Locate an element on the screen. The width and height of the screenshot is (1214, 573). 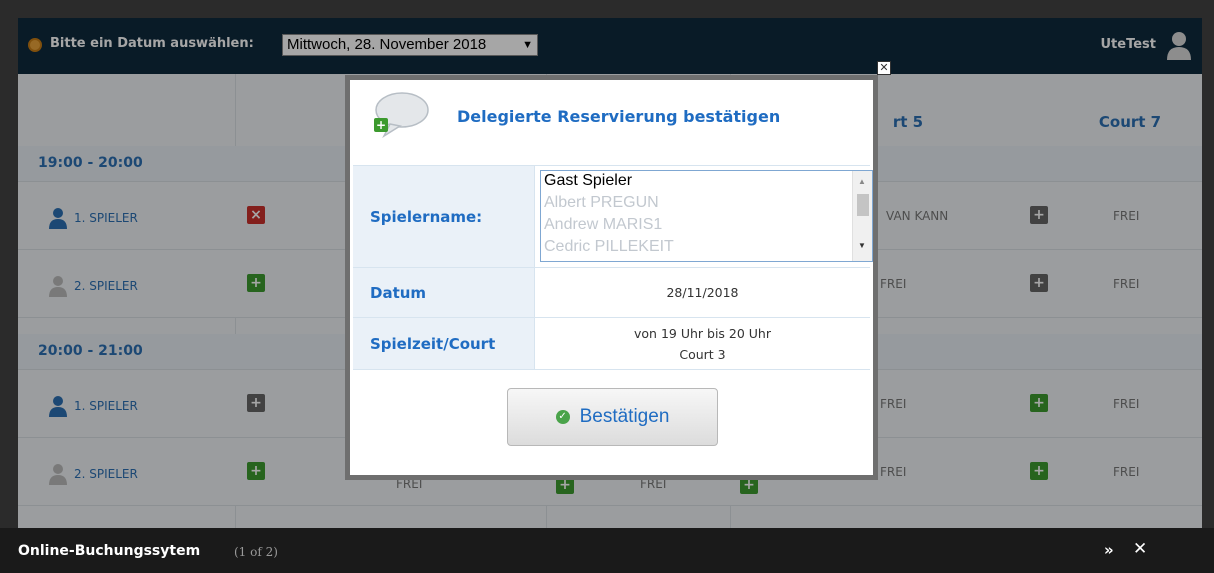
modal-title: Delegierte Reservierung bestätigen is located at coordinates (619, 116).